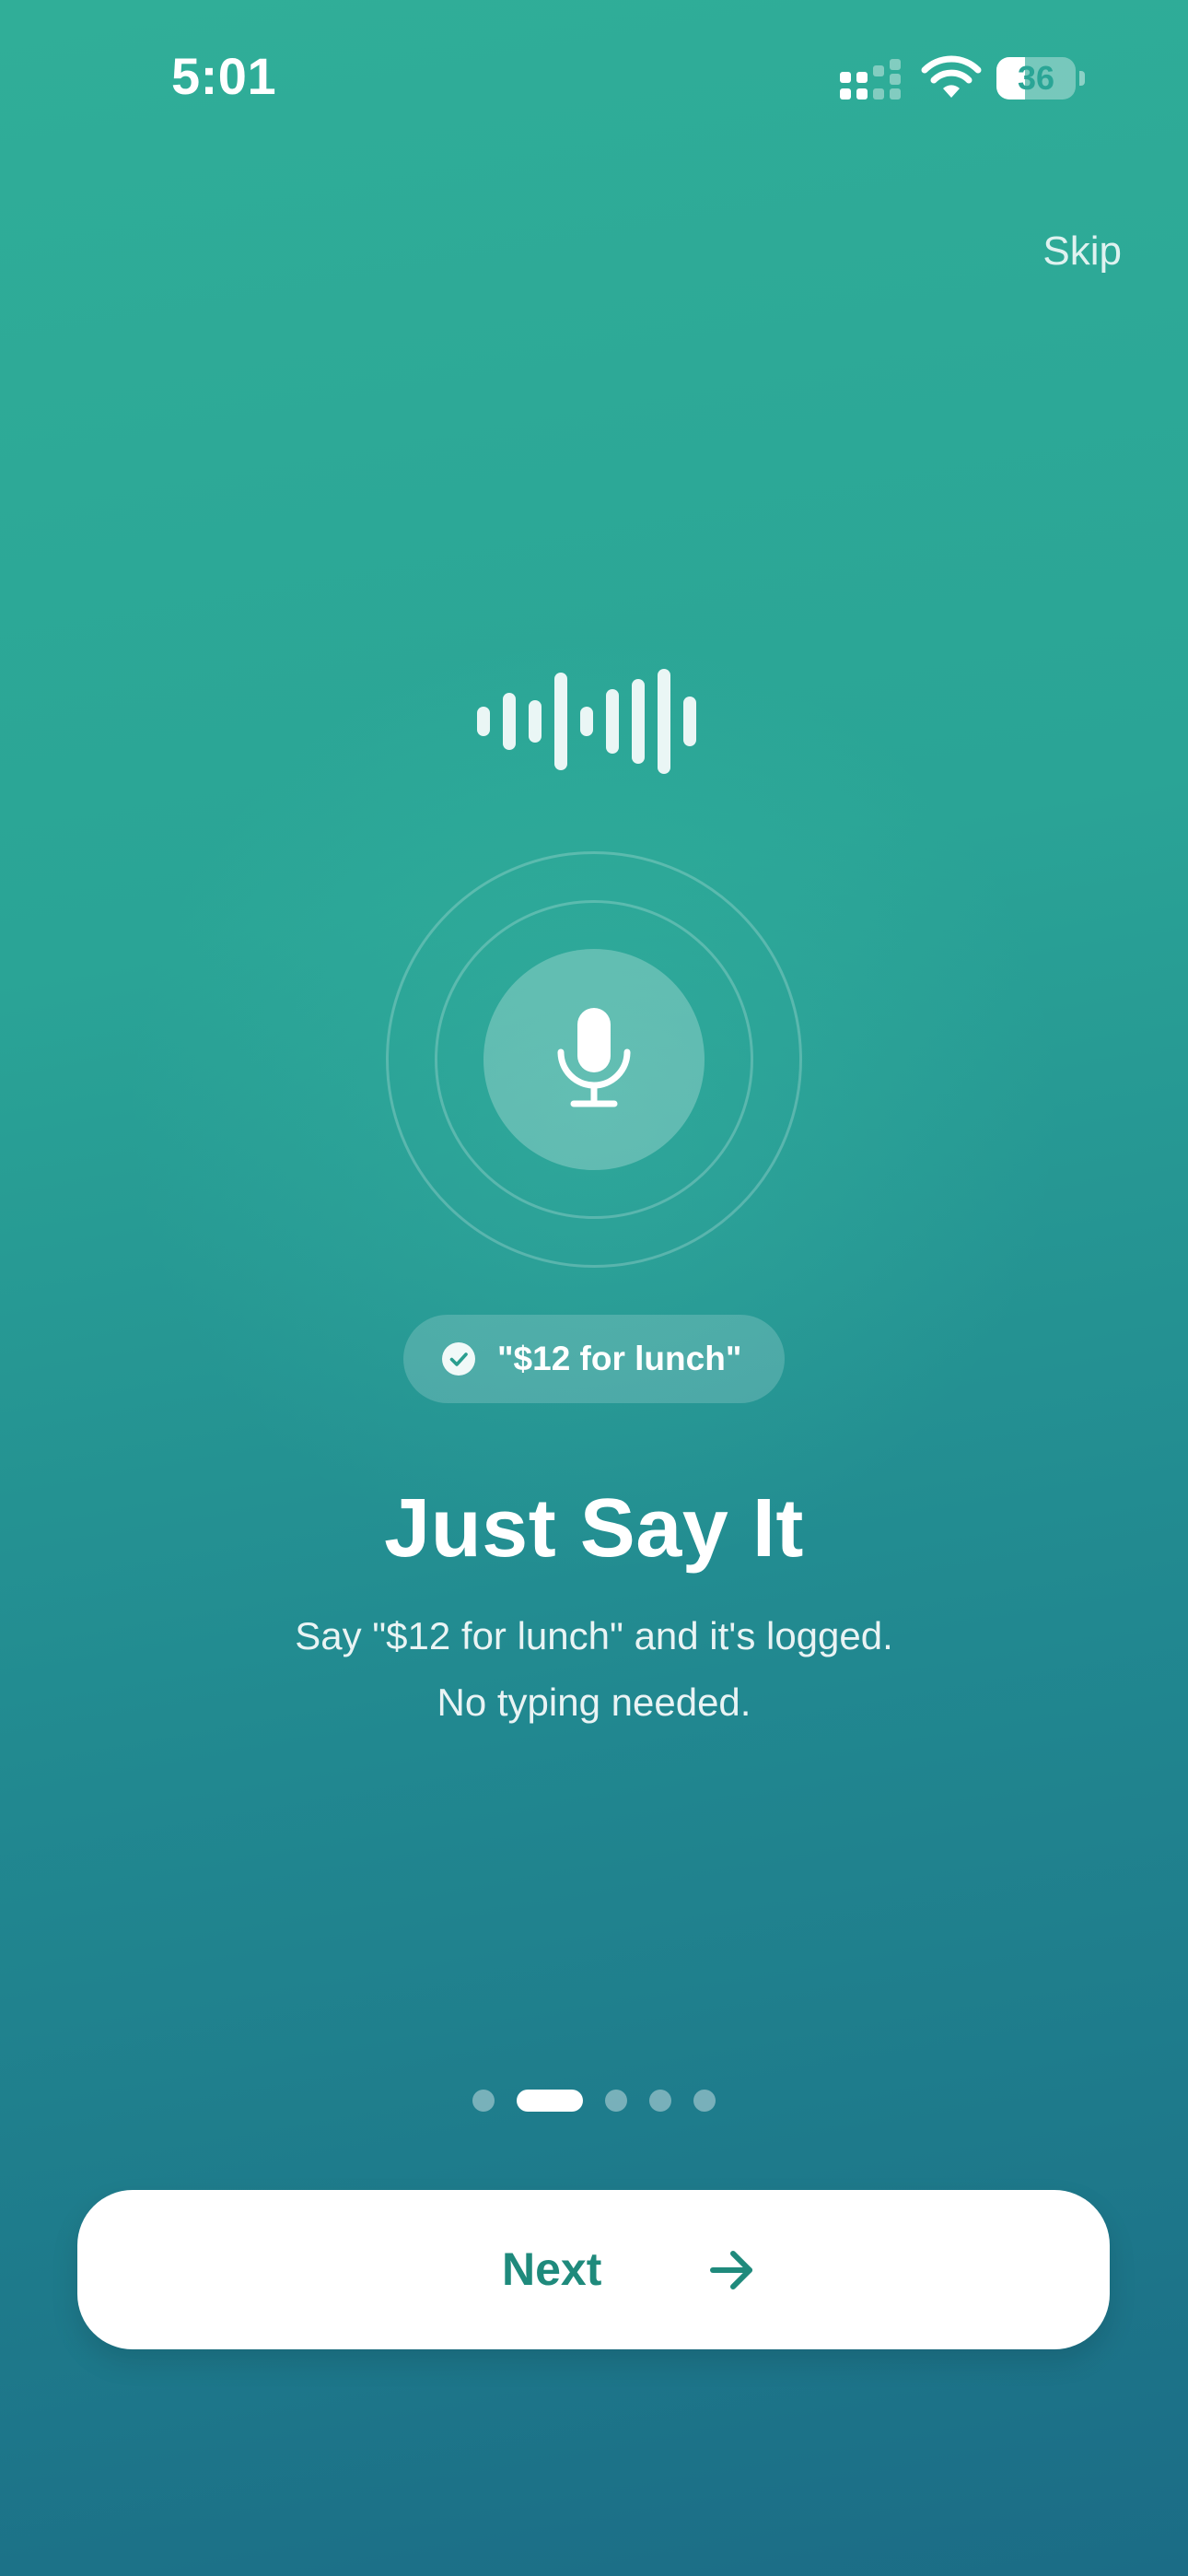 This screenshot has height=2576, width=1188. I want to click on cellular-signal-icon, so click(870, 79).